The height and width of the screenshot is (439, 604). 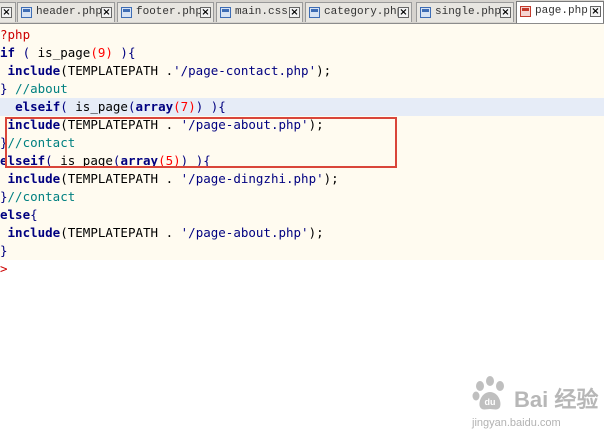 I want to click on string-literal: '/page-contact.php', so click(x=245, y=70).